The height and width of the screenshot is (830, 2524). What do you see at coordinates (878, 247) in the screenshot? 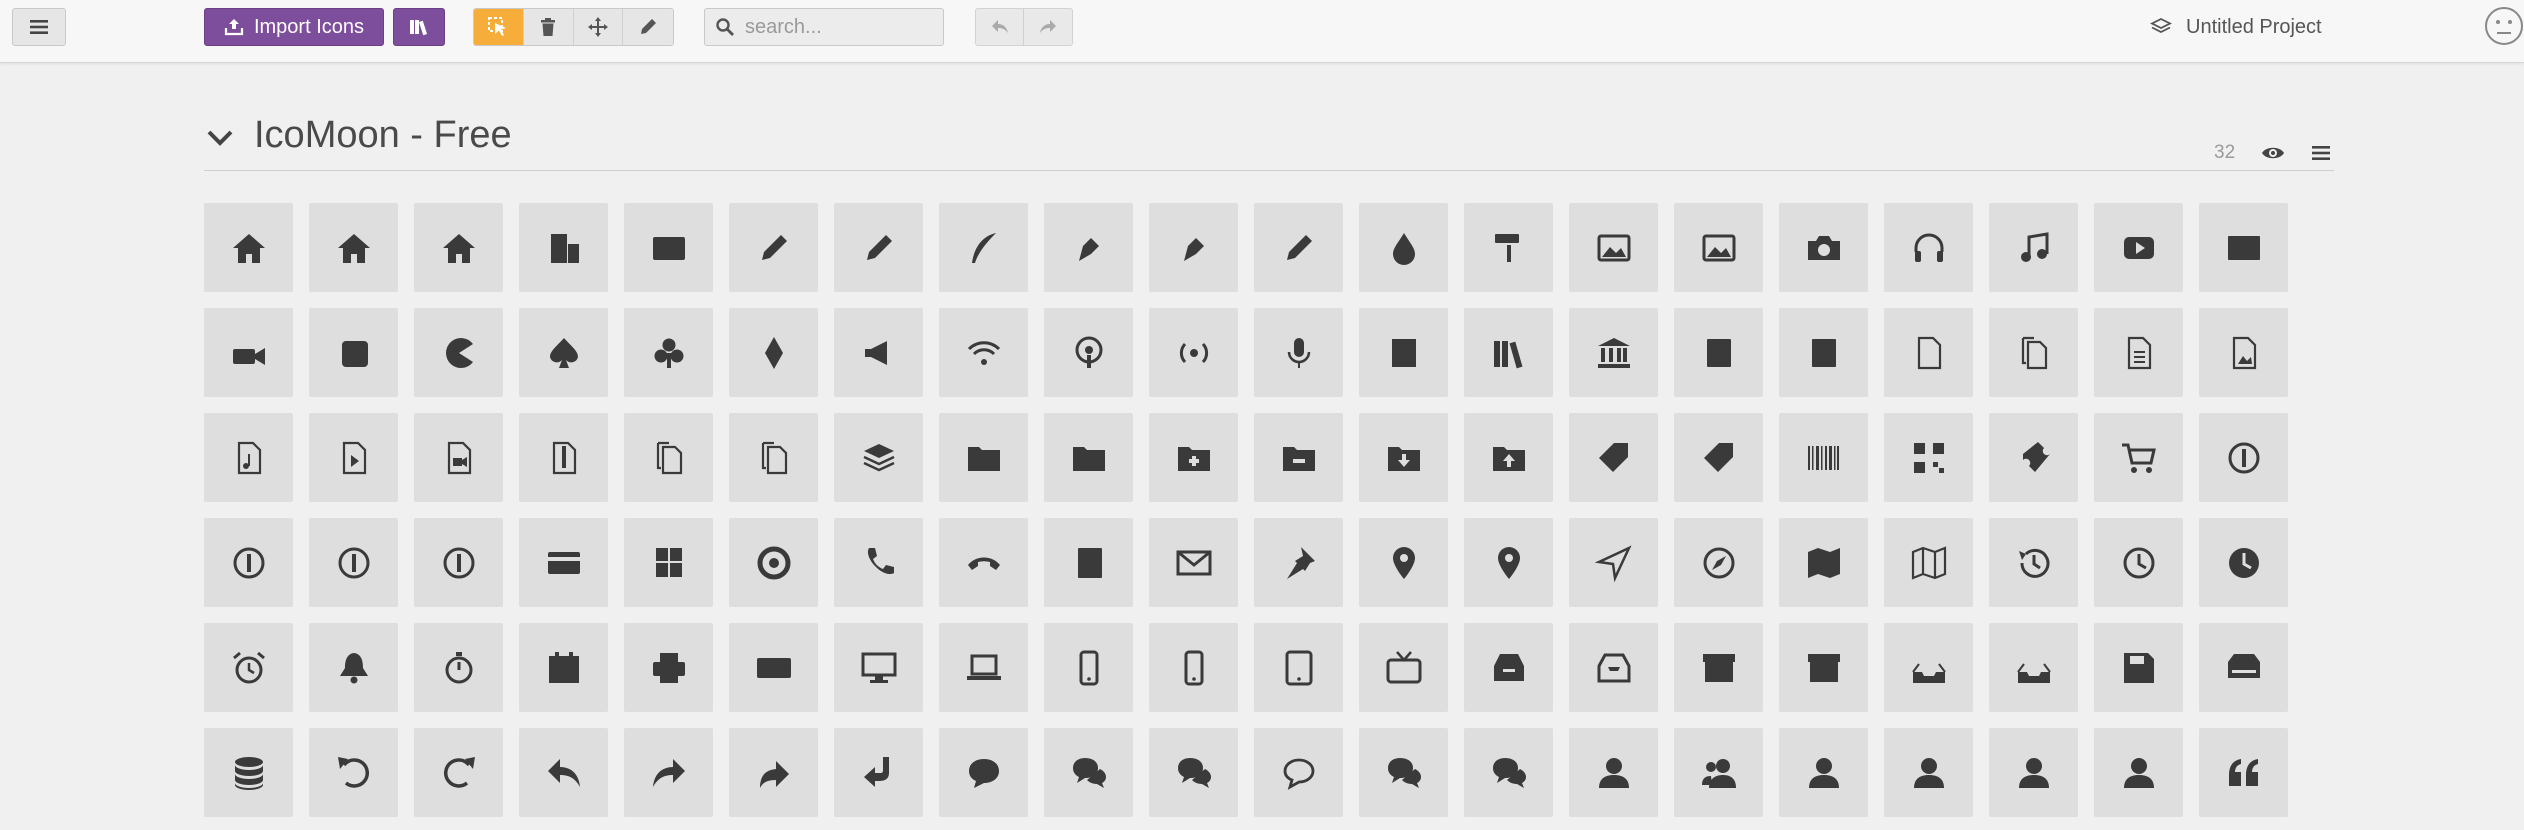
I see `icon-tile-pencil2` at bounding box center [878, 247].